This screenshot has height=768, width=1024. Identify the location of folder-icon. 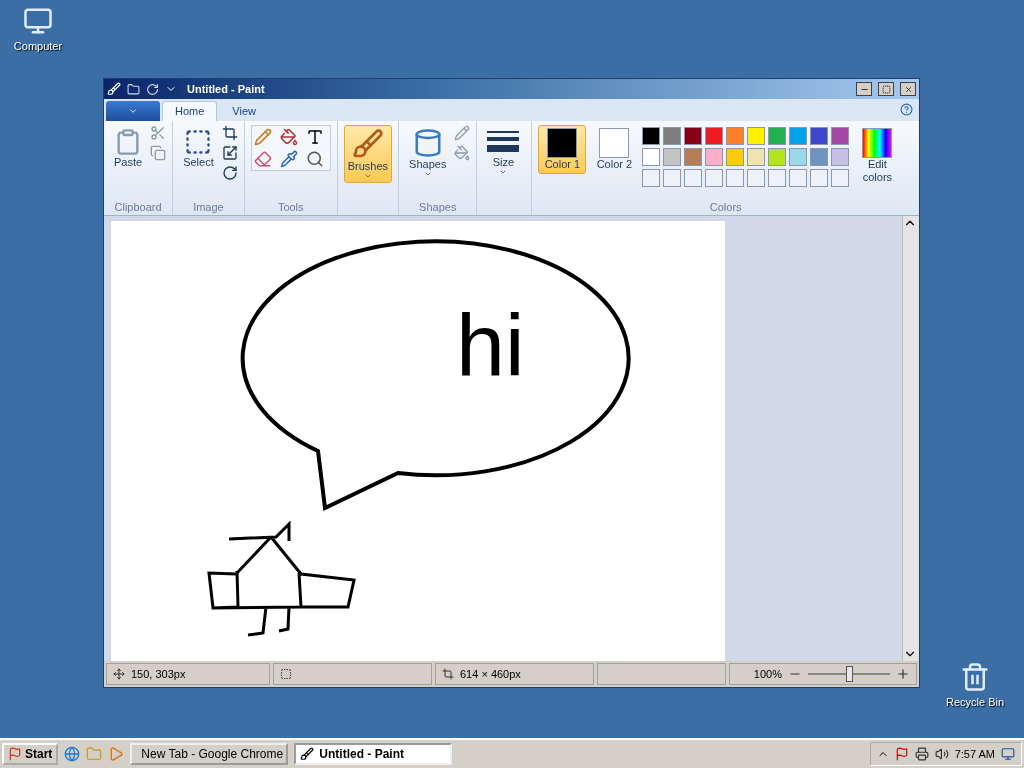
(94, 754).